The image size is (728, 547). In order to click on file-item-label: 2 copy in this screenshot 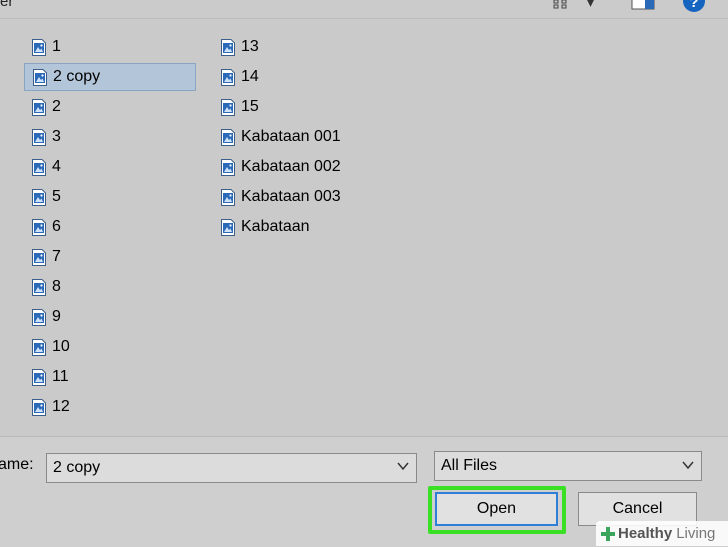, I will do `click(77, 76)`.